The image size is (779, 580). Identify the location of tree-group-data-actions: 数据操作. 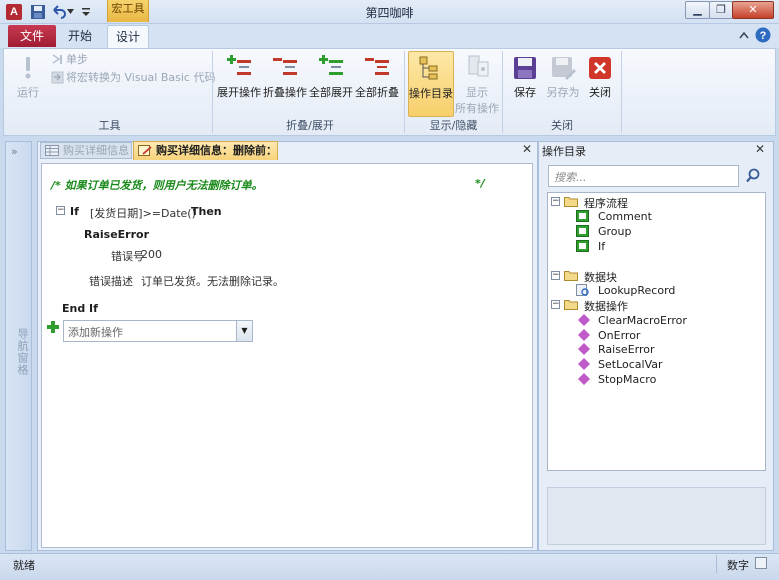
(606, 306).